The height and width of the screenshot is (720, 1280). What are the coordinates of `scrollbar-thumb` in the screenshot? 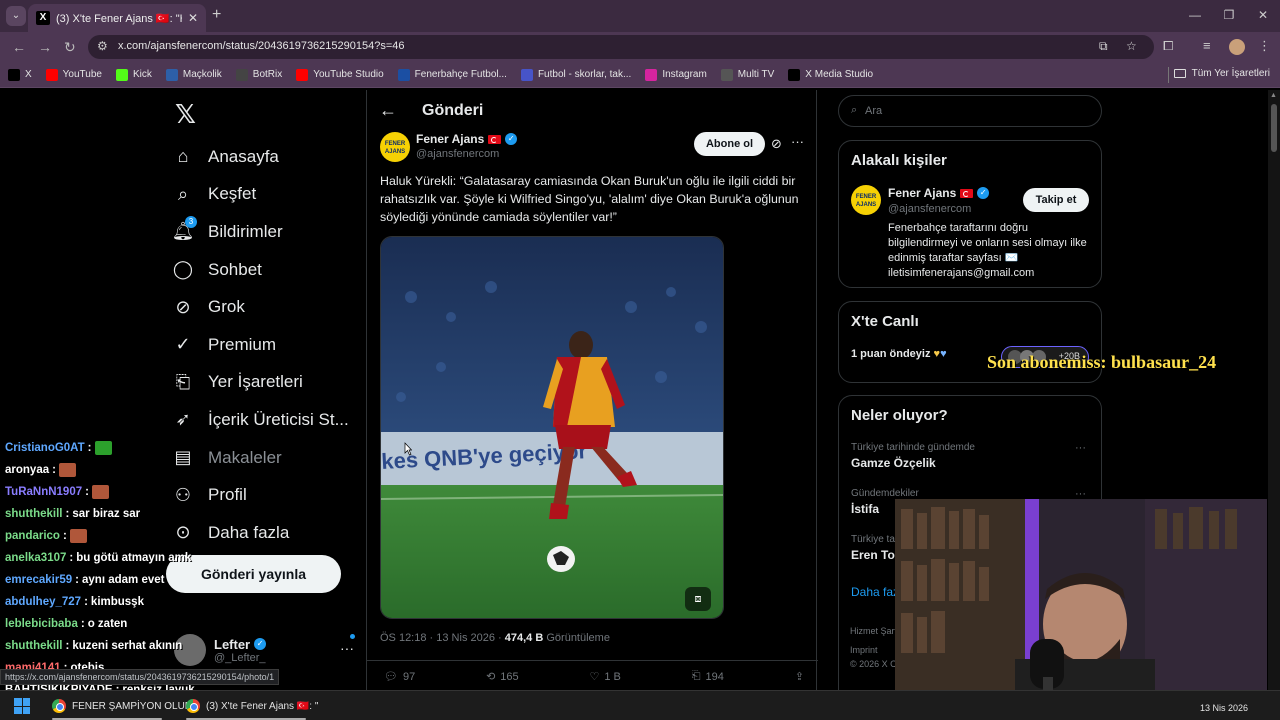 It's located at (1274, 128).